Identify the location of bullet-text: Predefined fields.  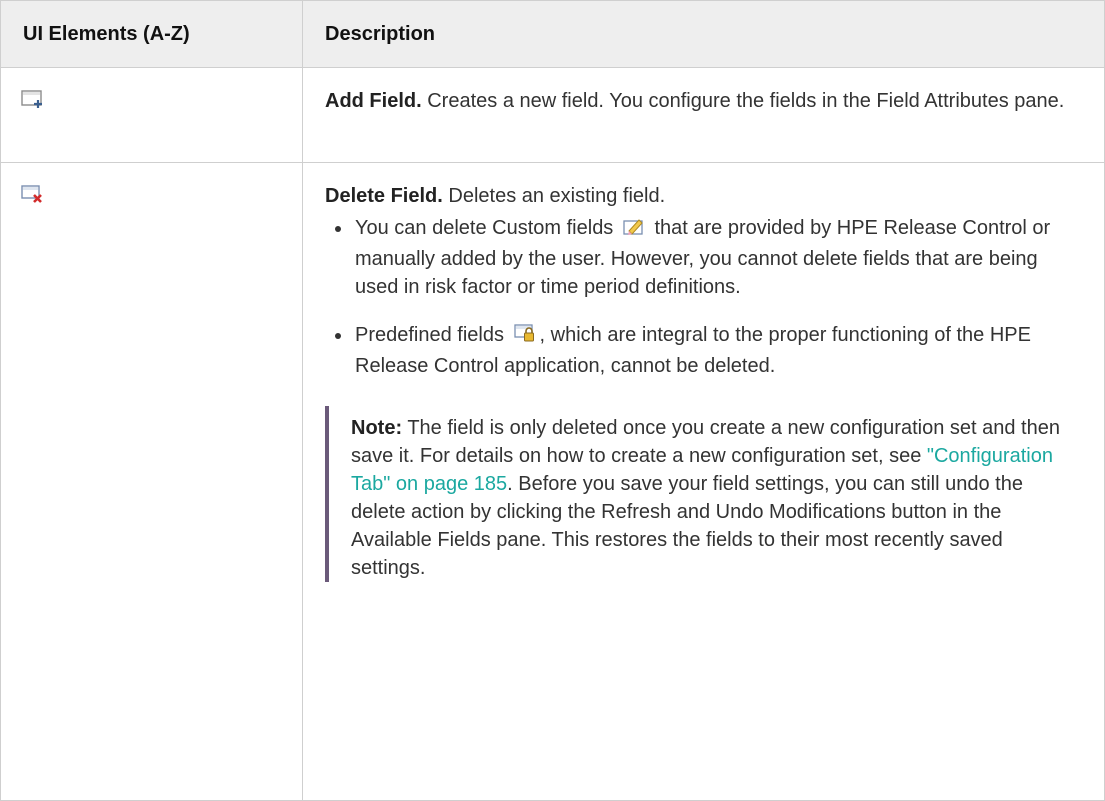
(429, 335).